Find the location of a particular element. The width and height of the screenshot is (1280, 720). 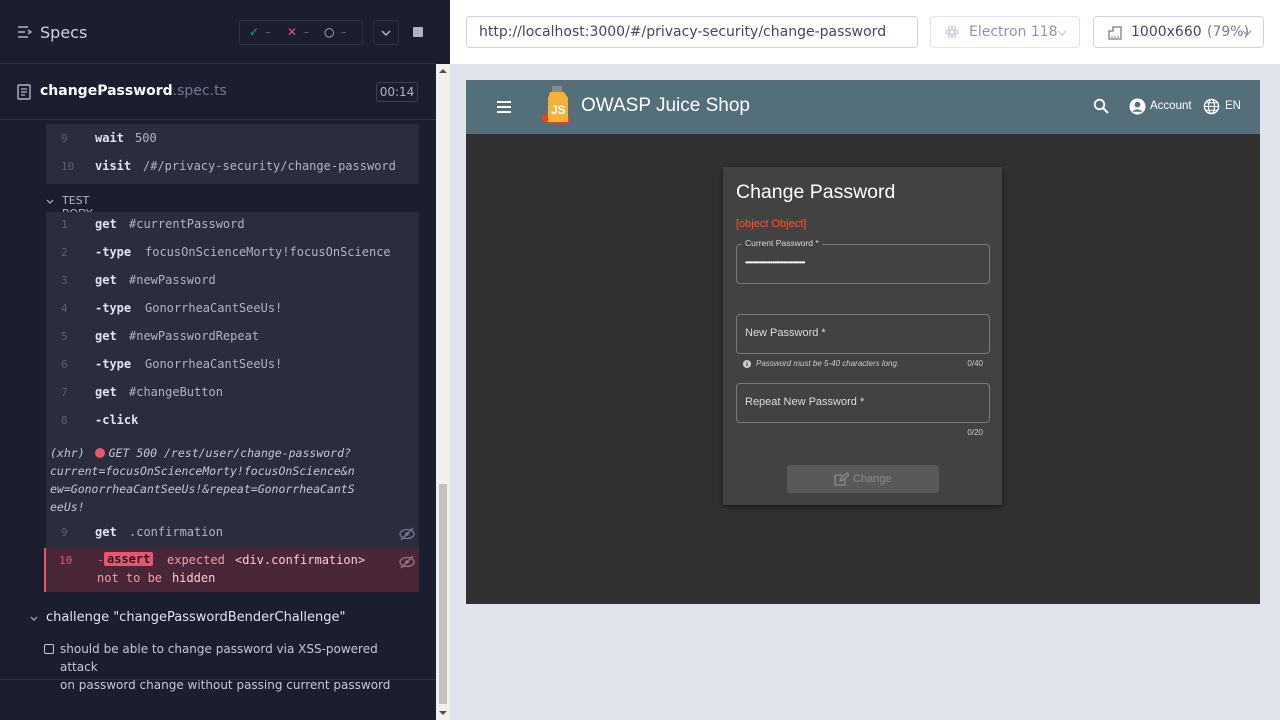

spec-filename: changePassword.spec.ts is located at coordinates (133, 91).